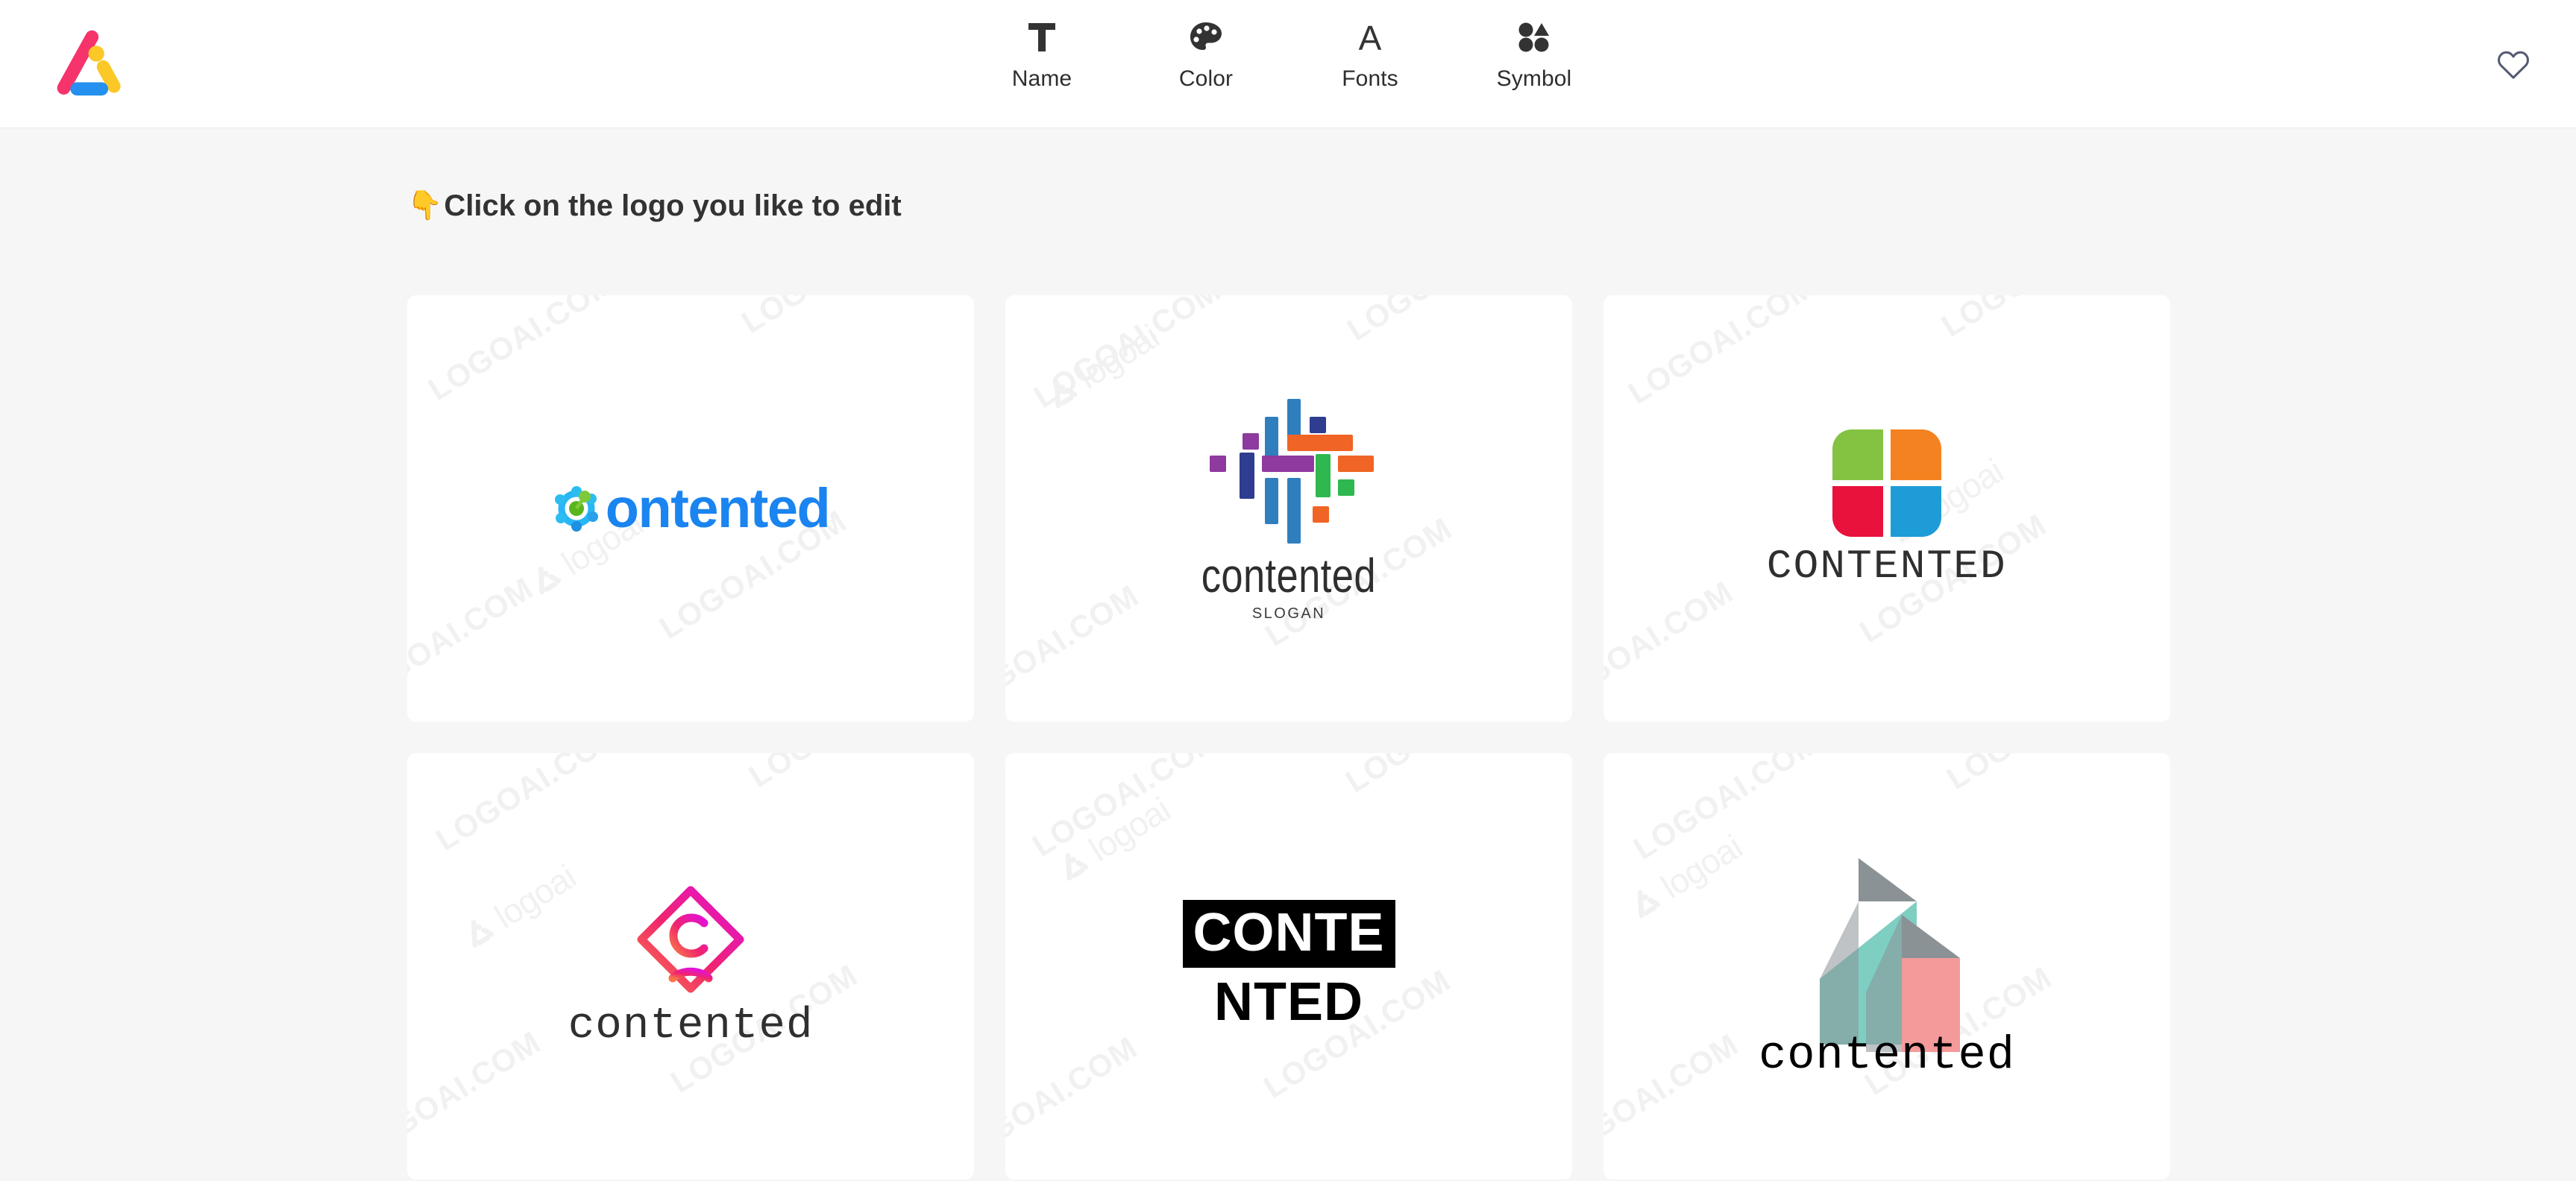 This screenshot has width=2576, height=1181. What do you see at coordinates (1289, 575) in the screenshot?
I see `logo-wordmark-2: contented` at bounding box center [1289, 575].